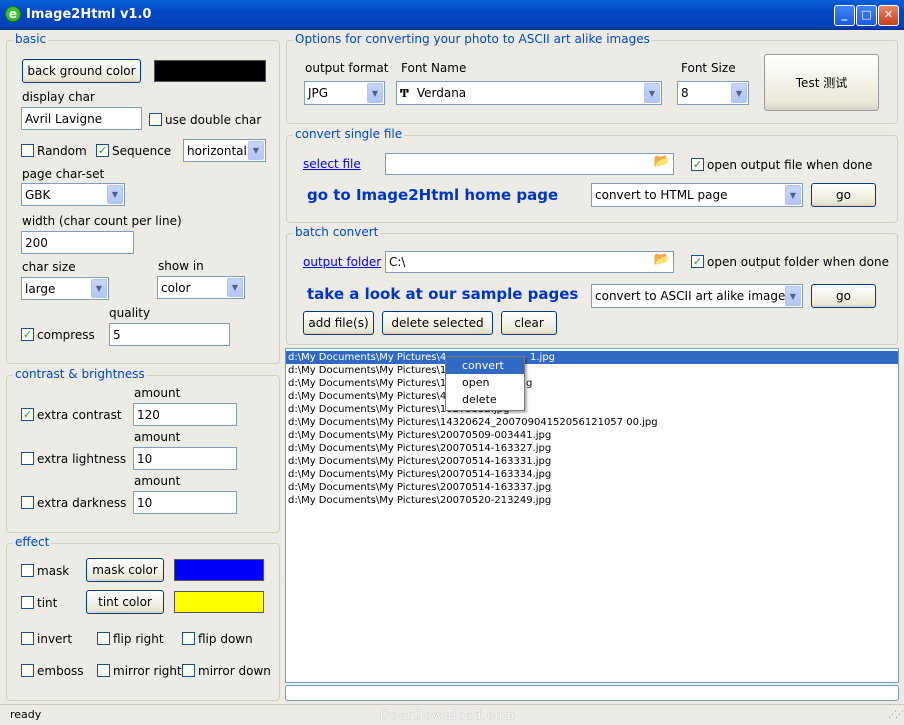 The width and height of the screenshot is (904, 725). I want to click on mask-color-button: mask color, so click(125, 570).